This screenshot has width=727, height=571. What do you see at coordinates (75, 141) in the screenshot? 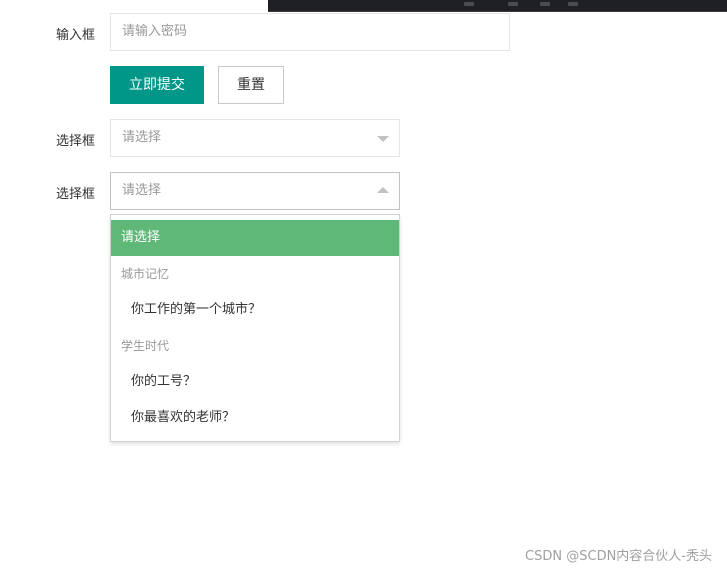
I see `select1-label: 选择框` at bounding box center [75, 141].